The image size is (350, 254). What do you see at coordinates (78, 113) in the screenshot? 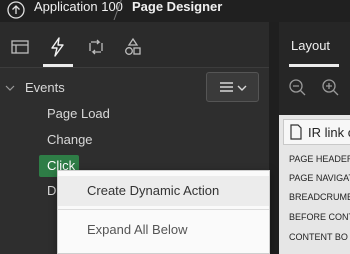
I see `tree-node-page-load: Page Load` at bounding box center [78, 113].